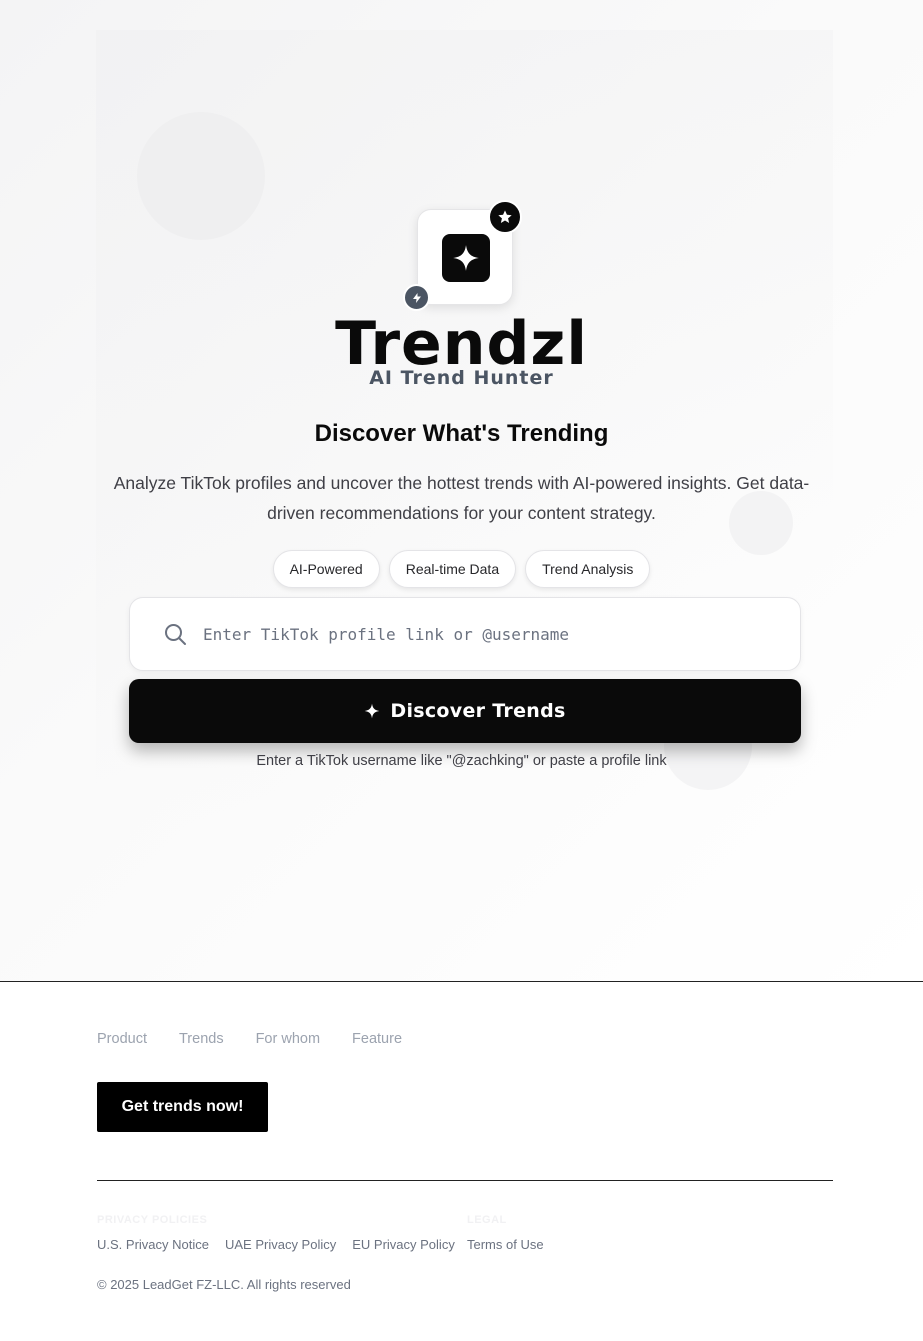 This screenshot has width=923, height=1341. I want to click on link-terms-of-use: Terms of Use, so click(505, 1244).